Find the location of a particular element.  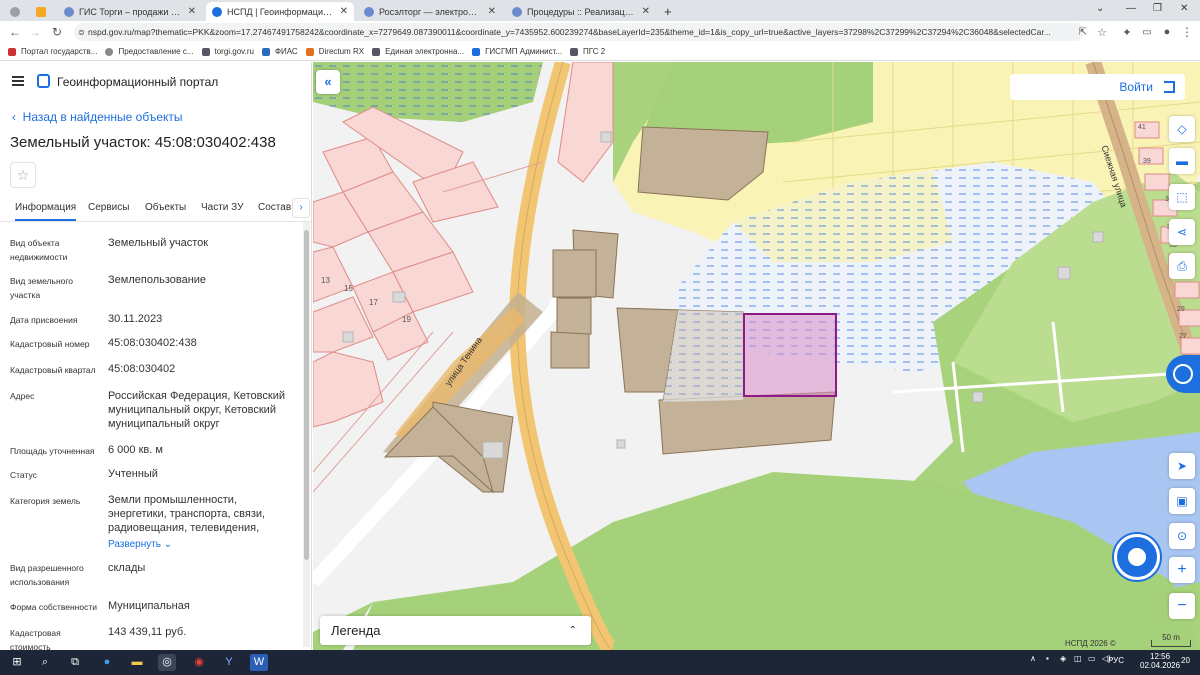

bookmark-item: ФИАС is located at coordinates (279, 51).